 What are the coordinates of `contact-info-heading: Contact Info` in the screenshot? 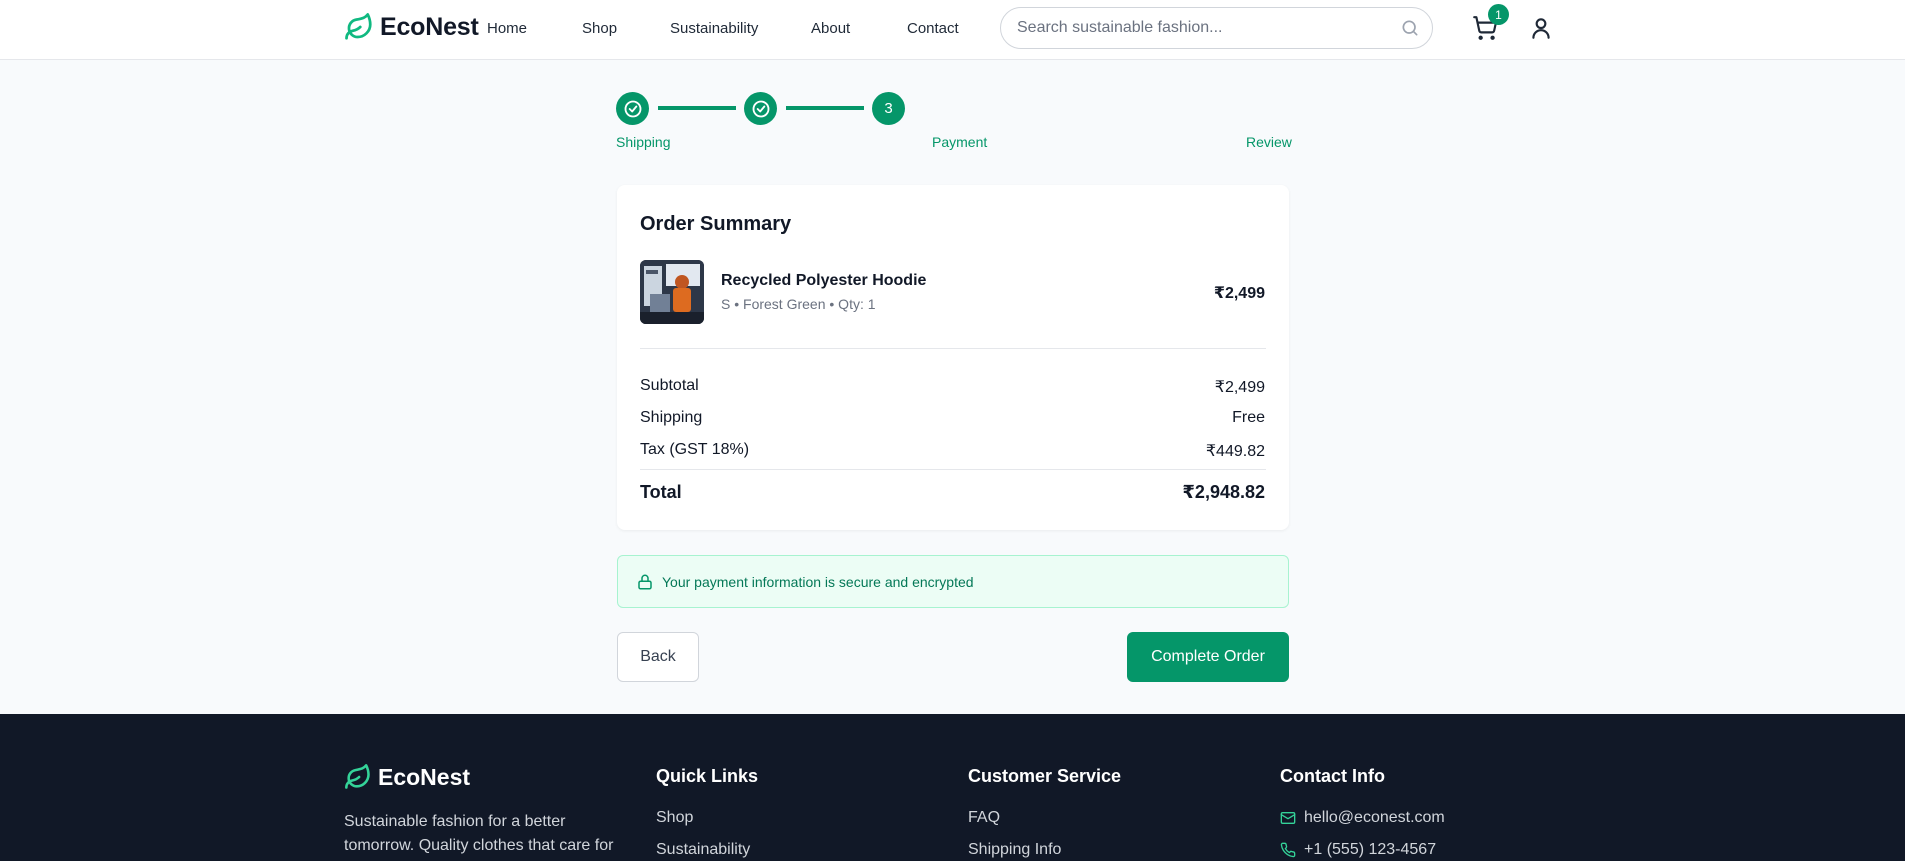 It's located at (1332, 776).